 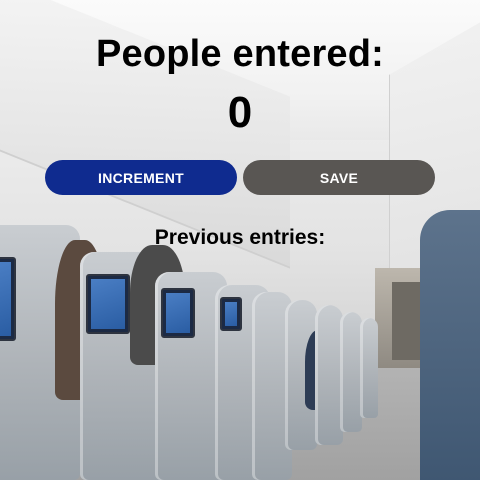 What do you see at coordinates (141, 177) in the screenshot?
I see `increment-button: INCREMENT` at bounding box center [141, 177].